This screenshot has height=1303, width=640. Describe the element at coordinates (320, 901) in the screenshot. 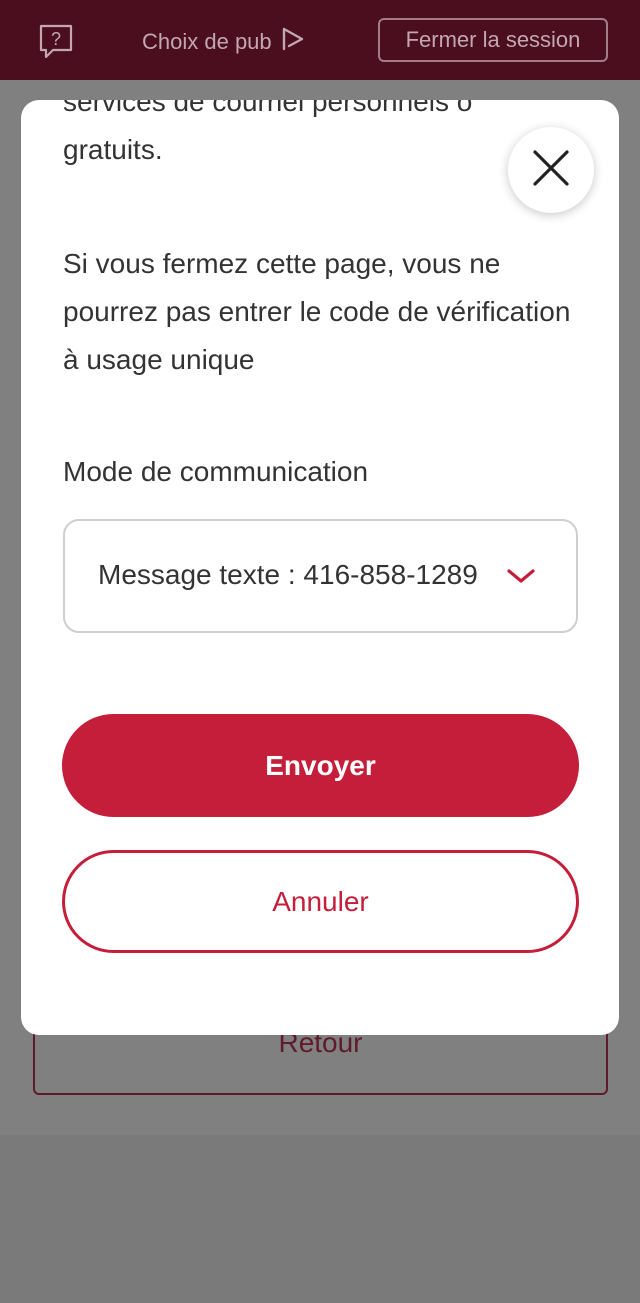

I see `cancel-button: Annuler` at that location.